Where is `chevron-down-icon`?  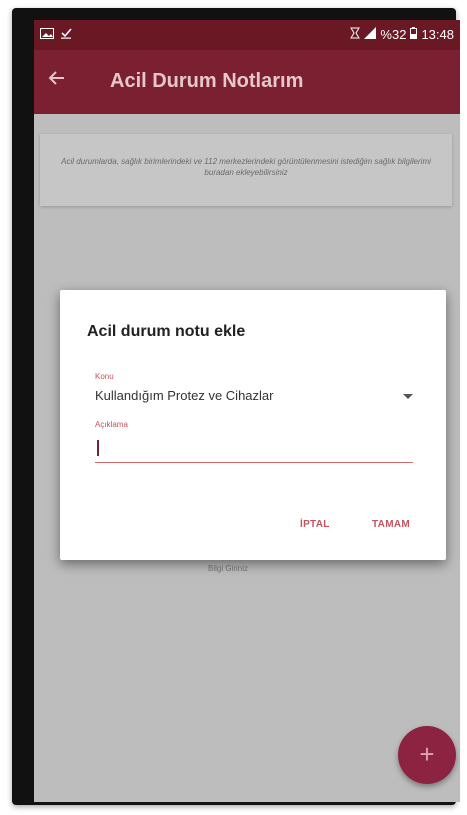 chevron-down-icon is located at coordinates (408, 396).